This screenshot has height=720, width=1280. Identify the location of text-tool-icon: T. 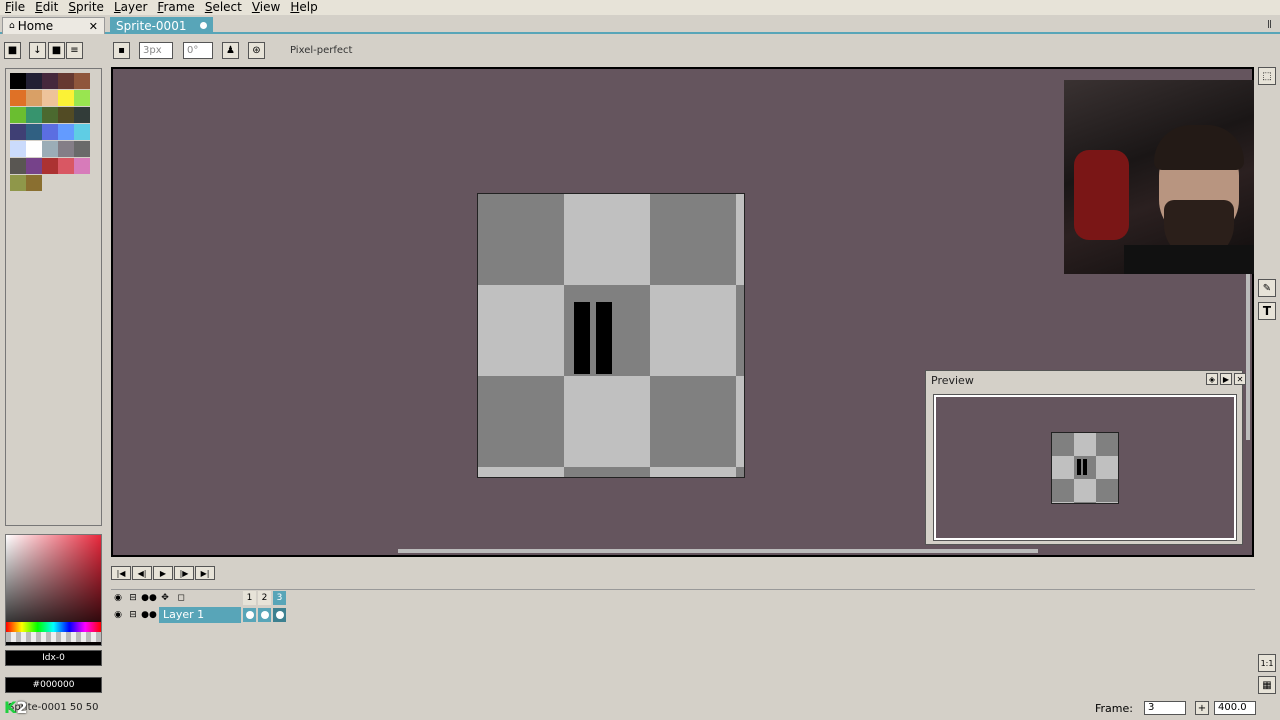
(1267, 311).